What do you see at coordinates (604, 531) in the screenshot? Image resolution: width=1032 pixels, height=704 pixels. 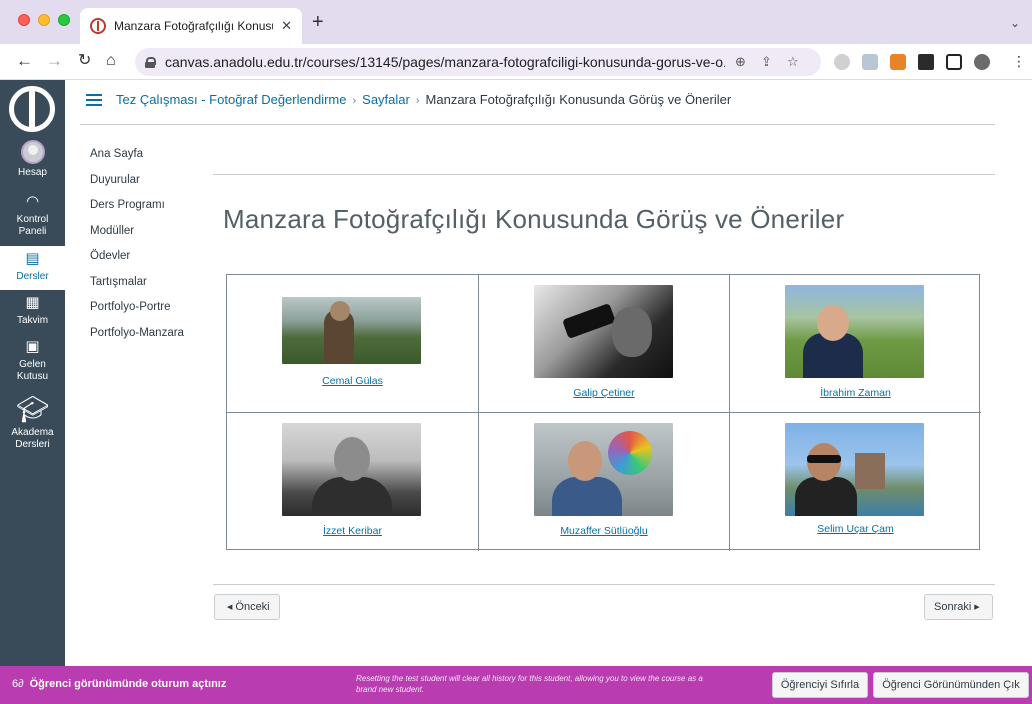 I see `photographer-link: Muzaffer Sütlüoğlu` at bounding box center [604, 531].